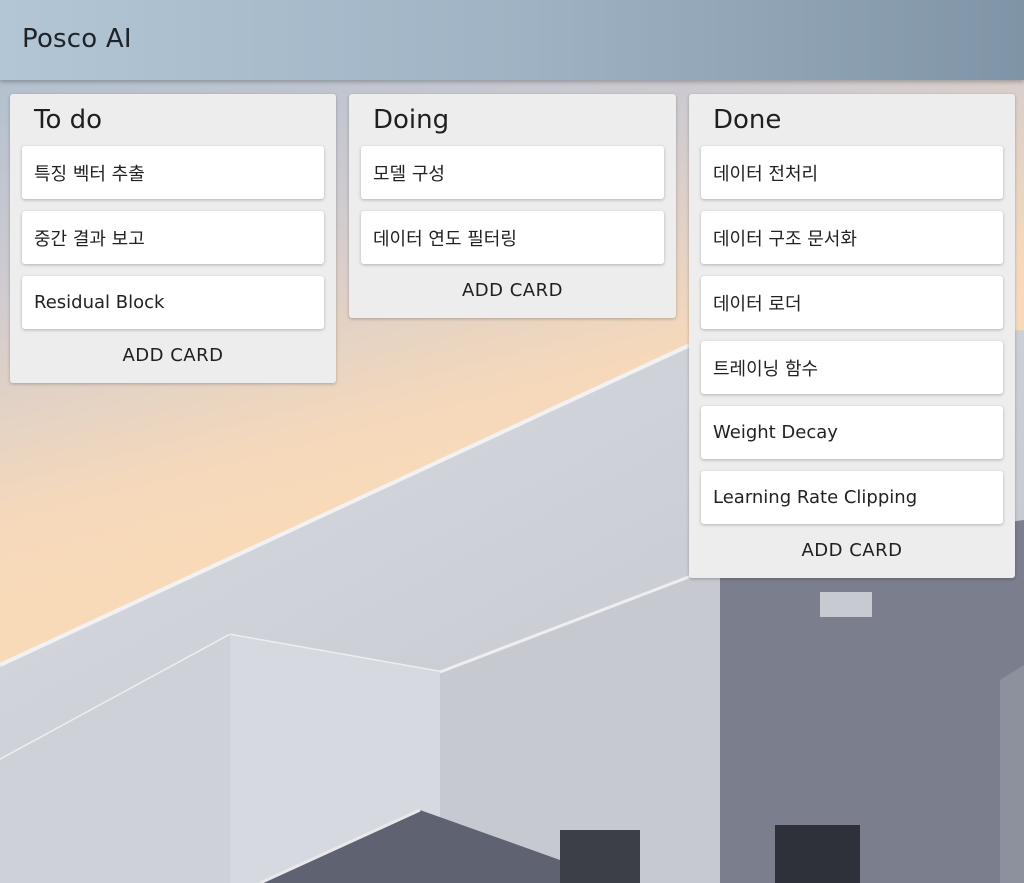 This screenshot has width=1024, height=883. What do you see at coordinates (173, 172) in the screenshot?
I see `card: 특징 벡터 추출` at bounding box center [173, 172].